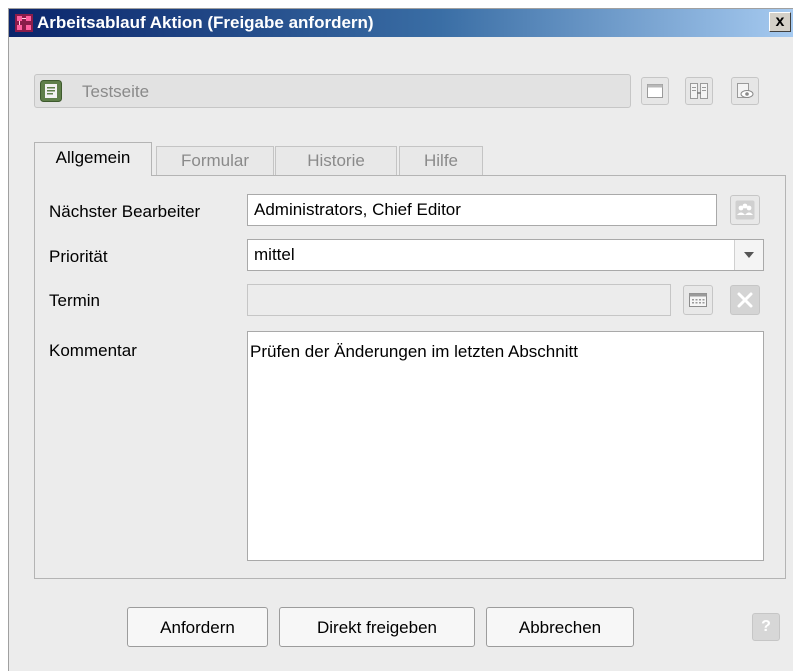 Image resolution: width=793 pixels, height=671 pixels. What do you see at coordinates (274, 254) in the screenshot?
I see `priority-value: mittel` at bounding box center [274, 254].